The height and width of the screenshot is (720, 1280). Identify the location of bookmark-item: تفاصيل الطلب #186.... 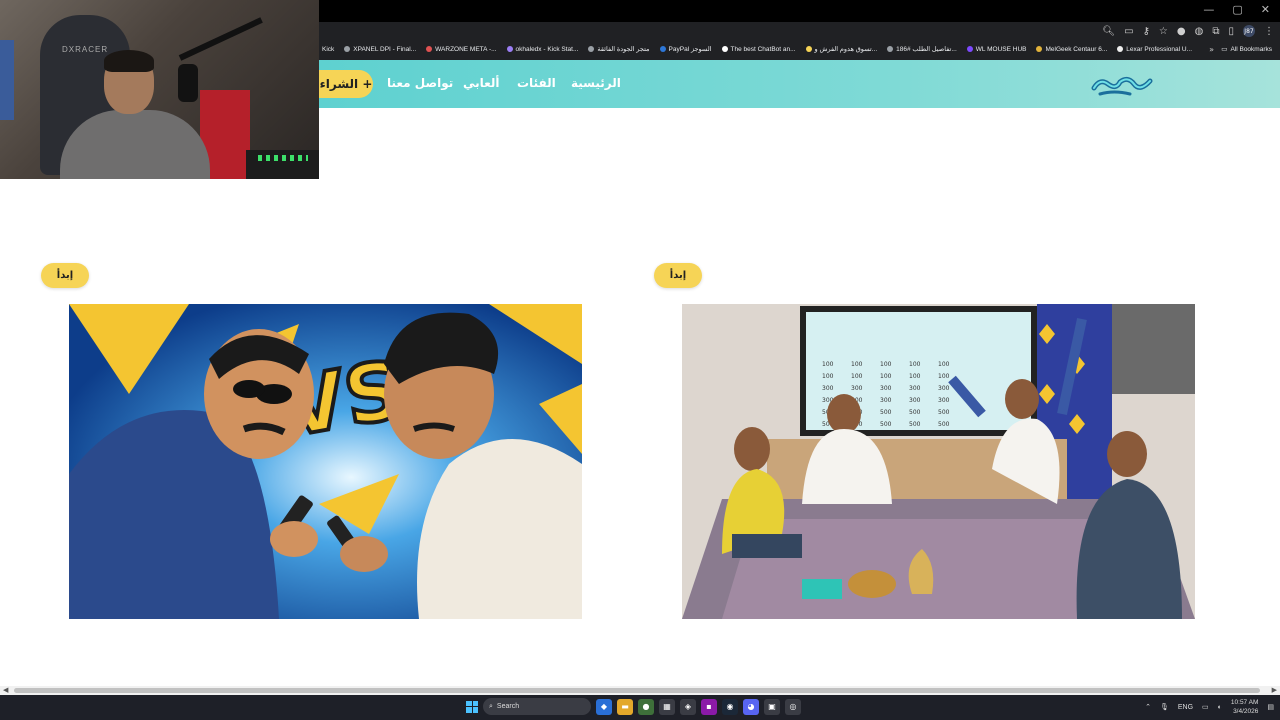
(922, 49).